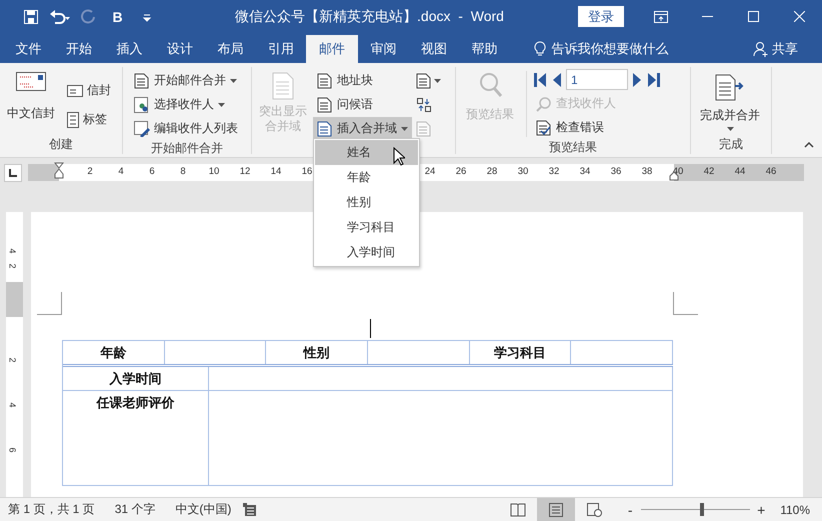  Describe the element at coordinates (702, 509) in the screenshot. I see `zoom-slider-thumb` at that location.